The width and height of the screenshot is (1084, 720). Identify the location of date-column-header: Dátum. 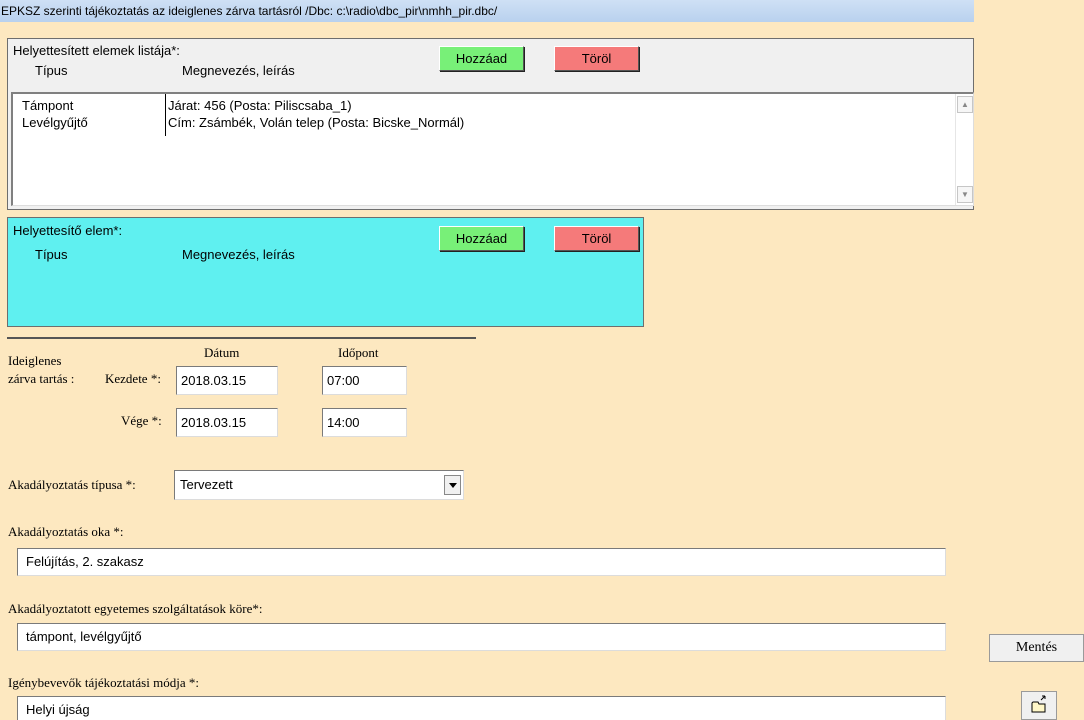
(222, 352).